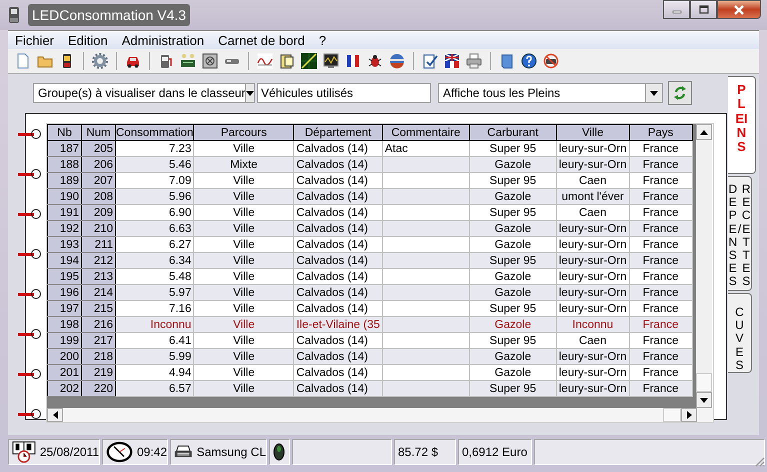 Image resolution: width=767 pixels, height=472 pixels. I want to click on menu-item: Carnet de bord, so click(261, 40).